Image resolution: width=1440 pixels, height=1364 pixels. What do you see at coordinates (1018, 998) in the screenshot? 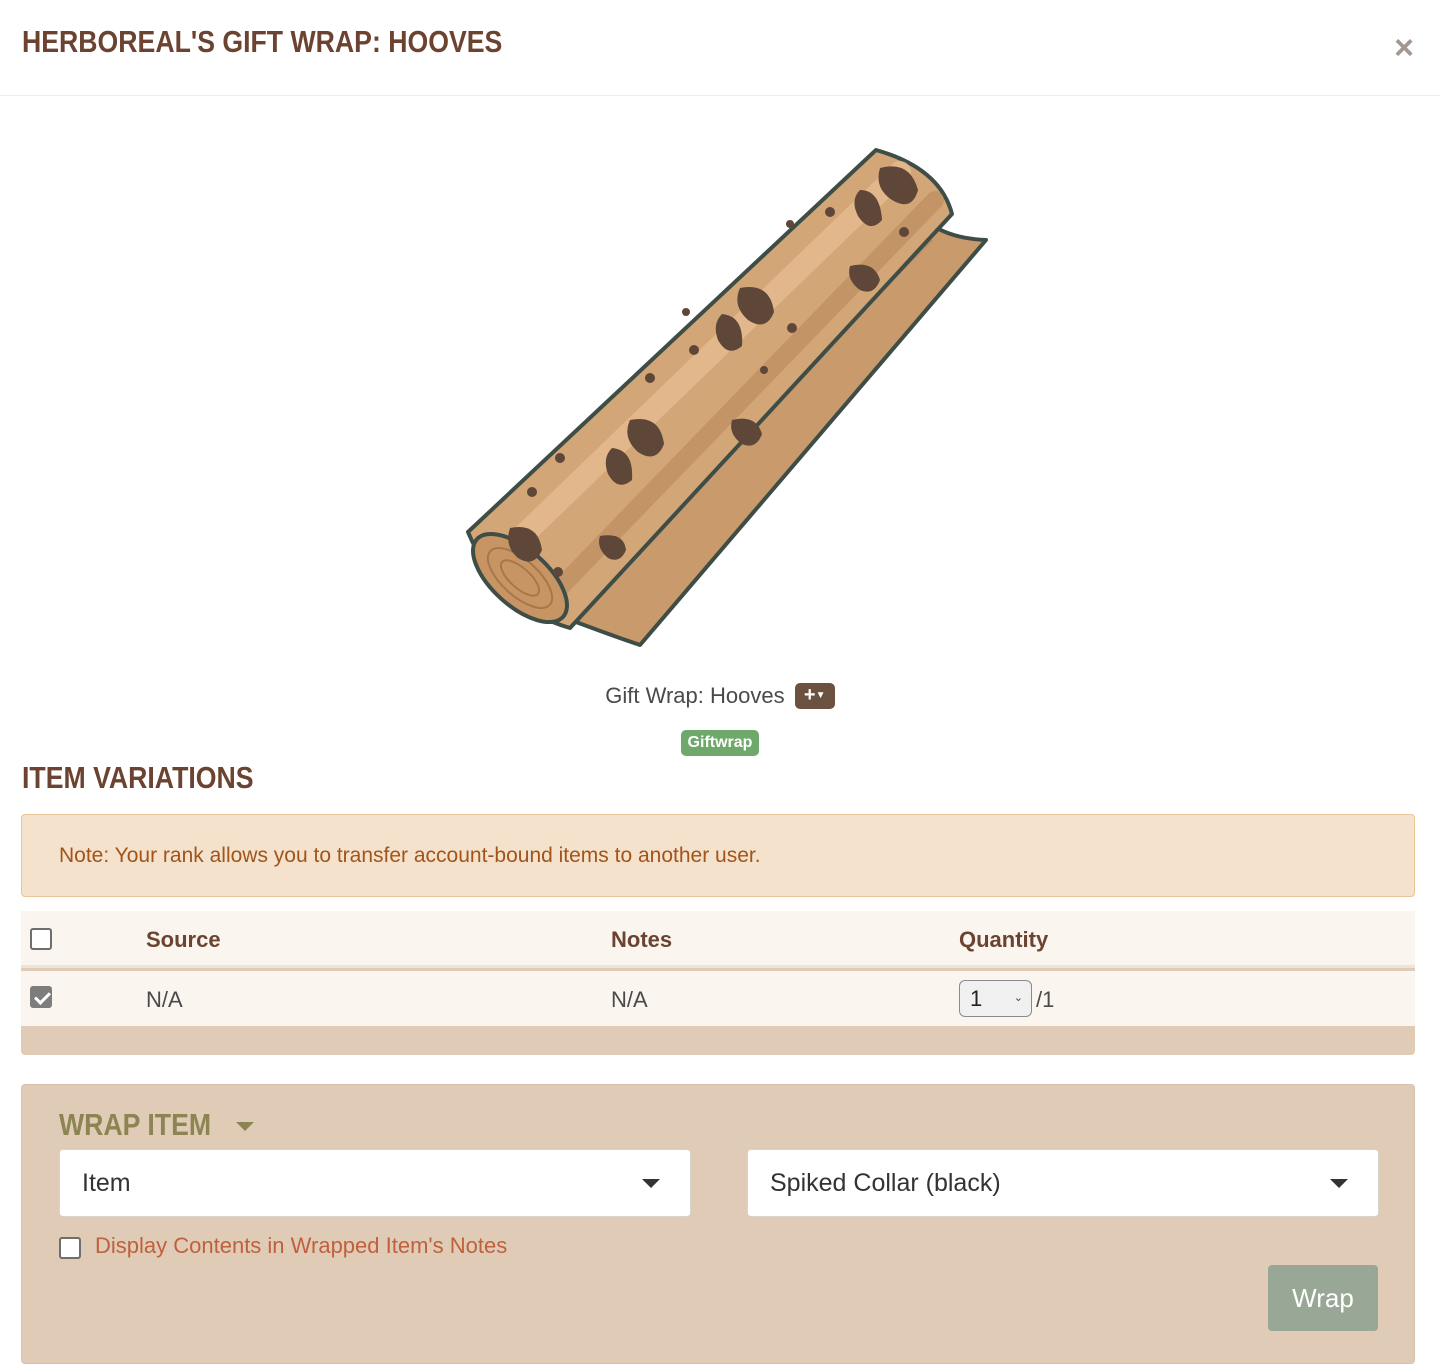
I see `chevron-down-icon: ⌄` at bounding box center [1018, 998].